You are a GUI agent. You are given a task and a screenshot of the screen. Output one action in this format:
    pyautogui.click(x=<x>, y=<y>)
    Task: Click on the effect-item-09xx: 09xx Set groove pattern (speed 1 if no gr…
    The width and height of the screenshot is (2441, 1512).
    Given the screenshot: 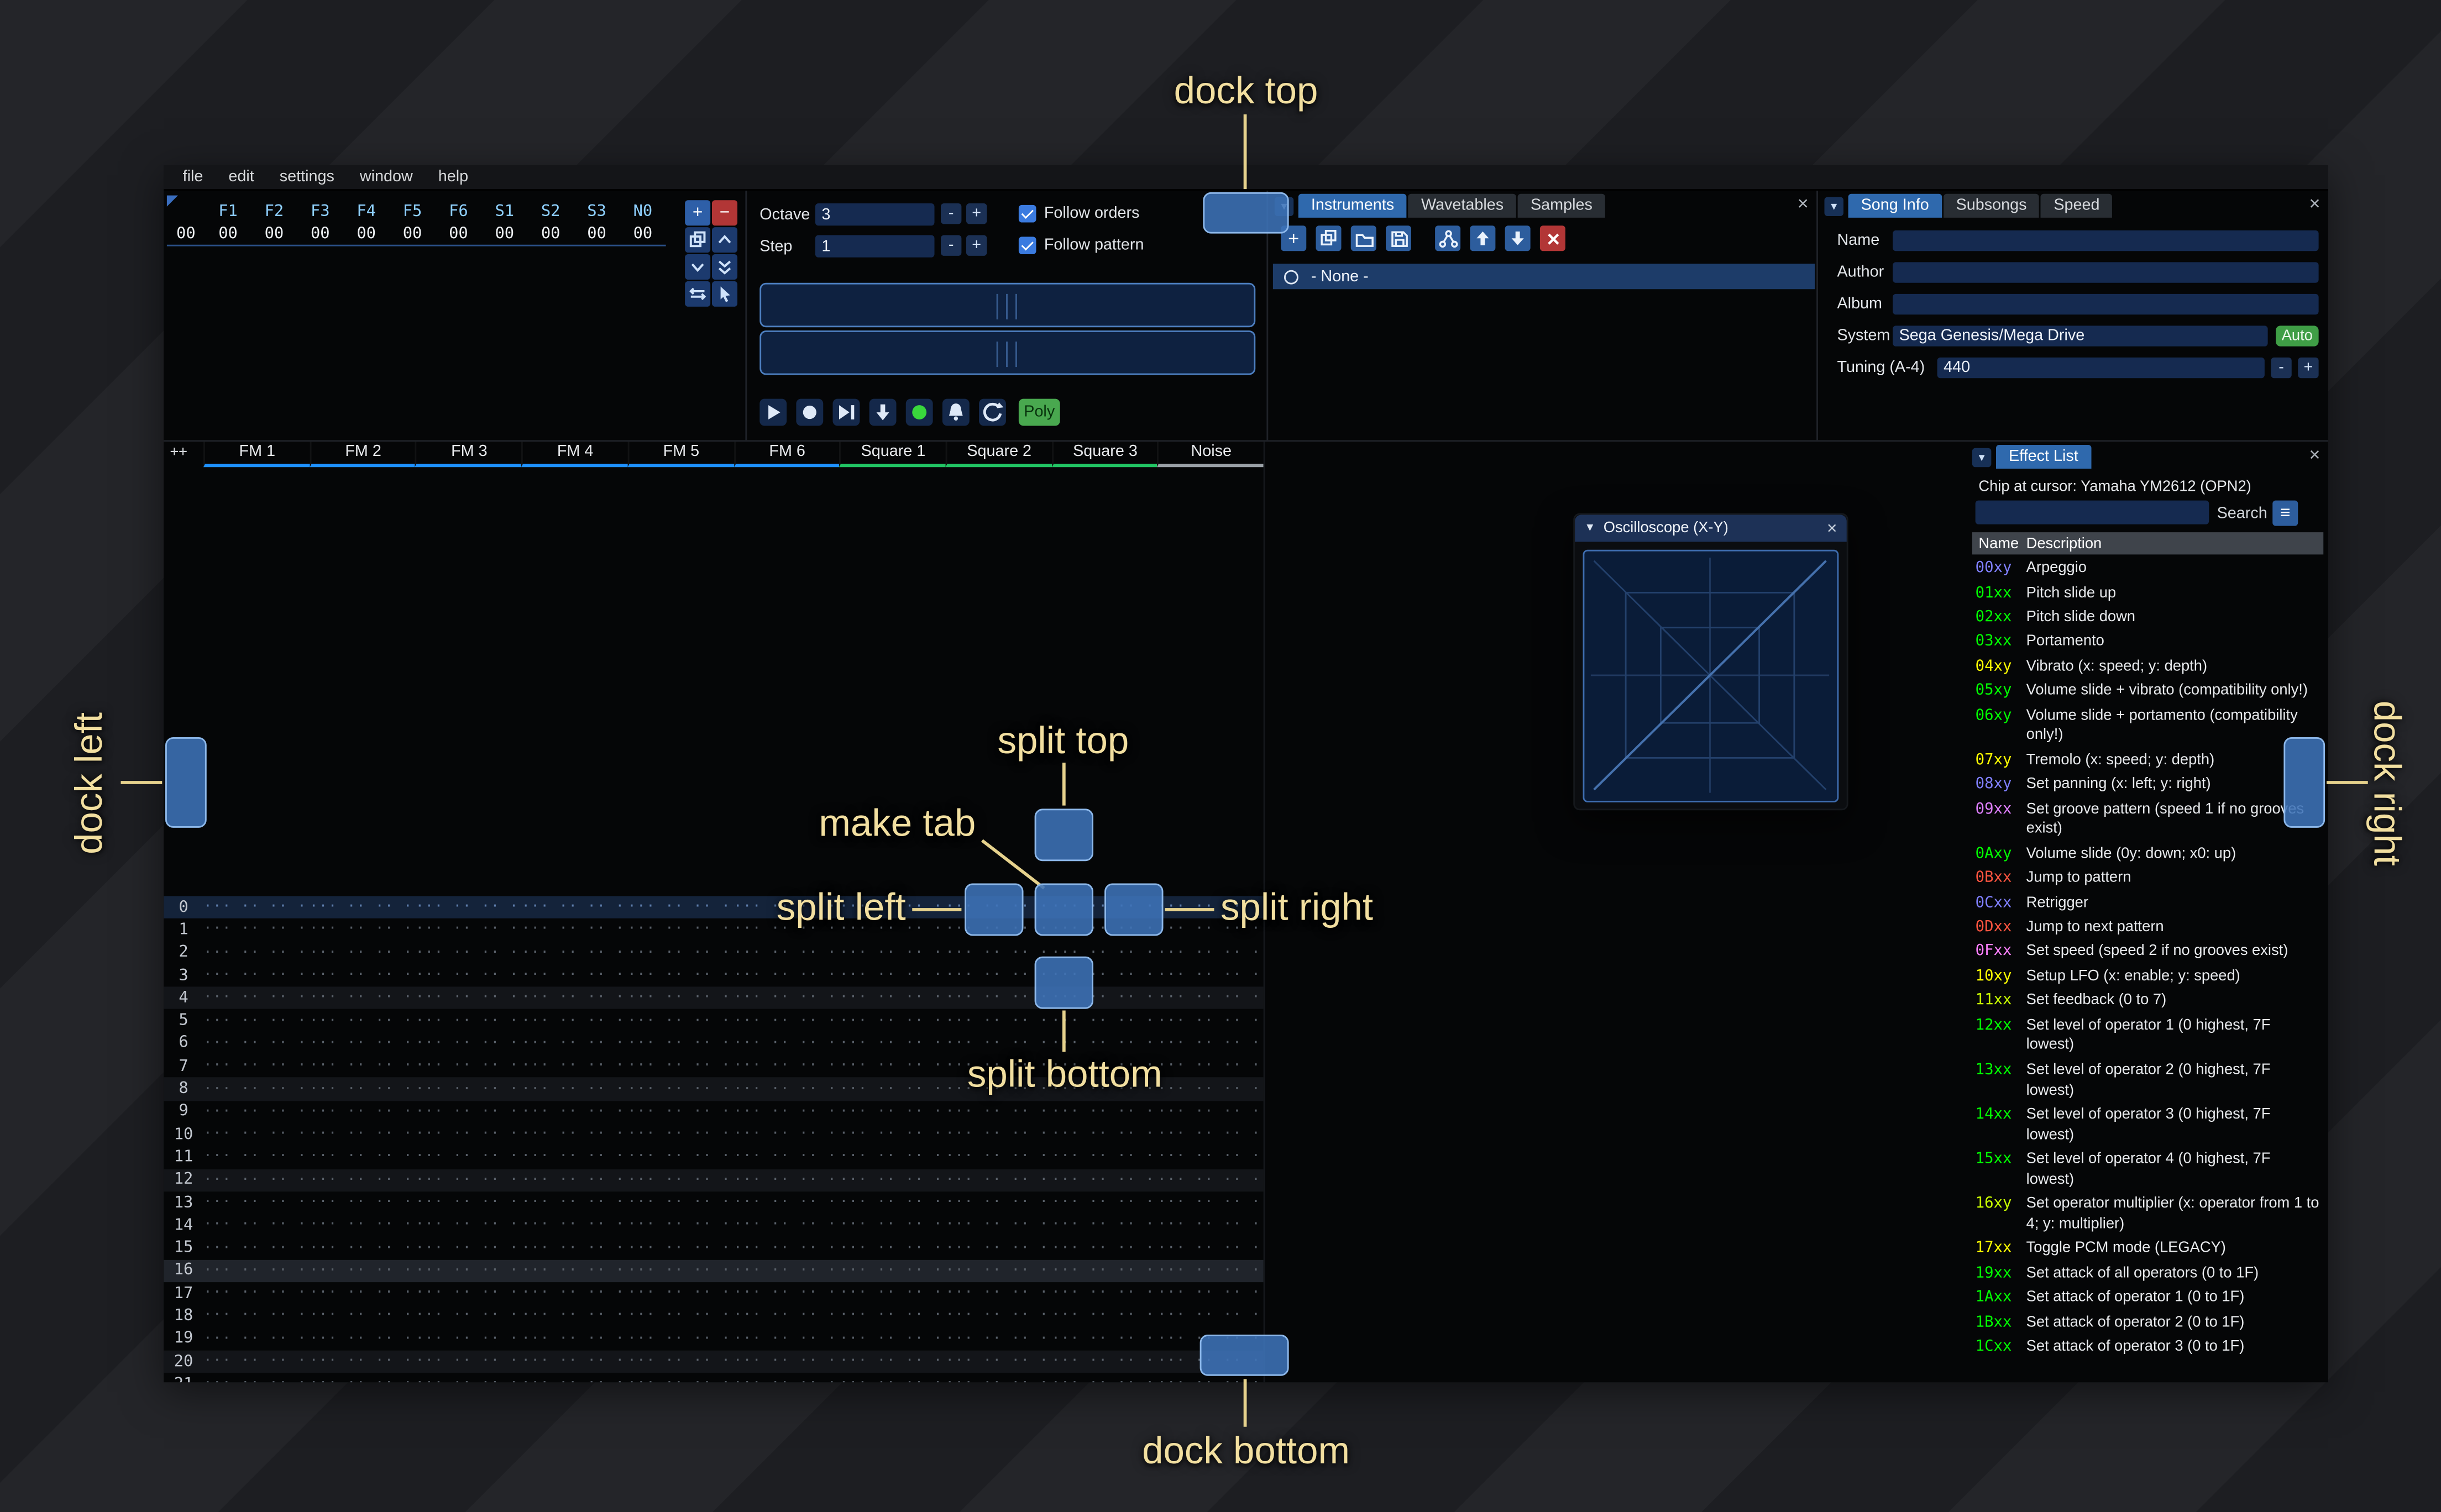 What is the action you would take?
    pyautogui.click(x=2148, y=821)
    